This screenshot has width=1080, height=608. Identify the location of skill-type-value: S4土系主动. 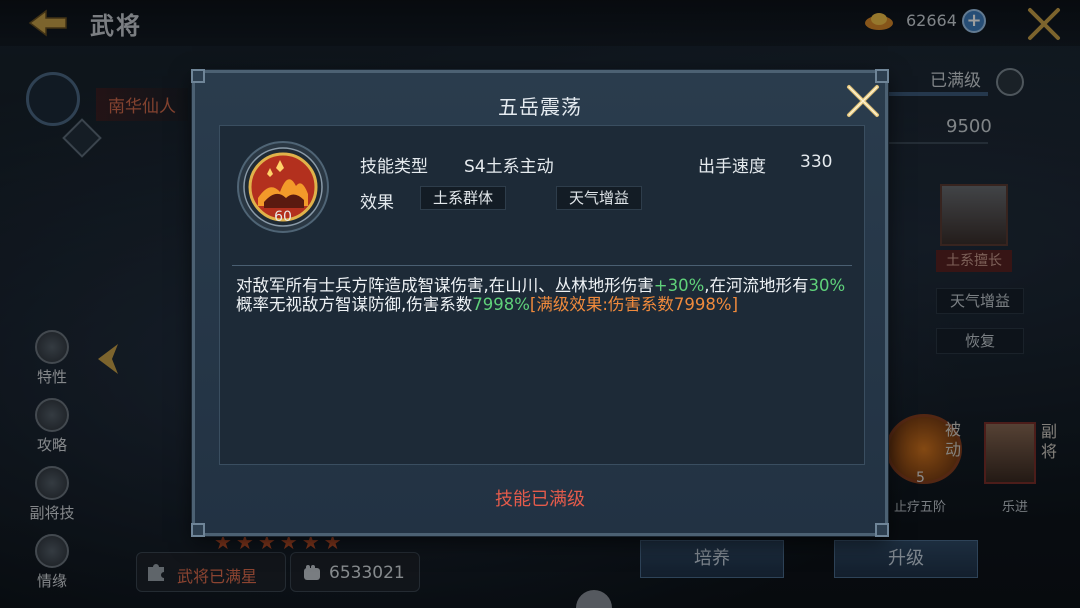
(509, 167).